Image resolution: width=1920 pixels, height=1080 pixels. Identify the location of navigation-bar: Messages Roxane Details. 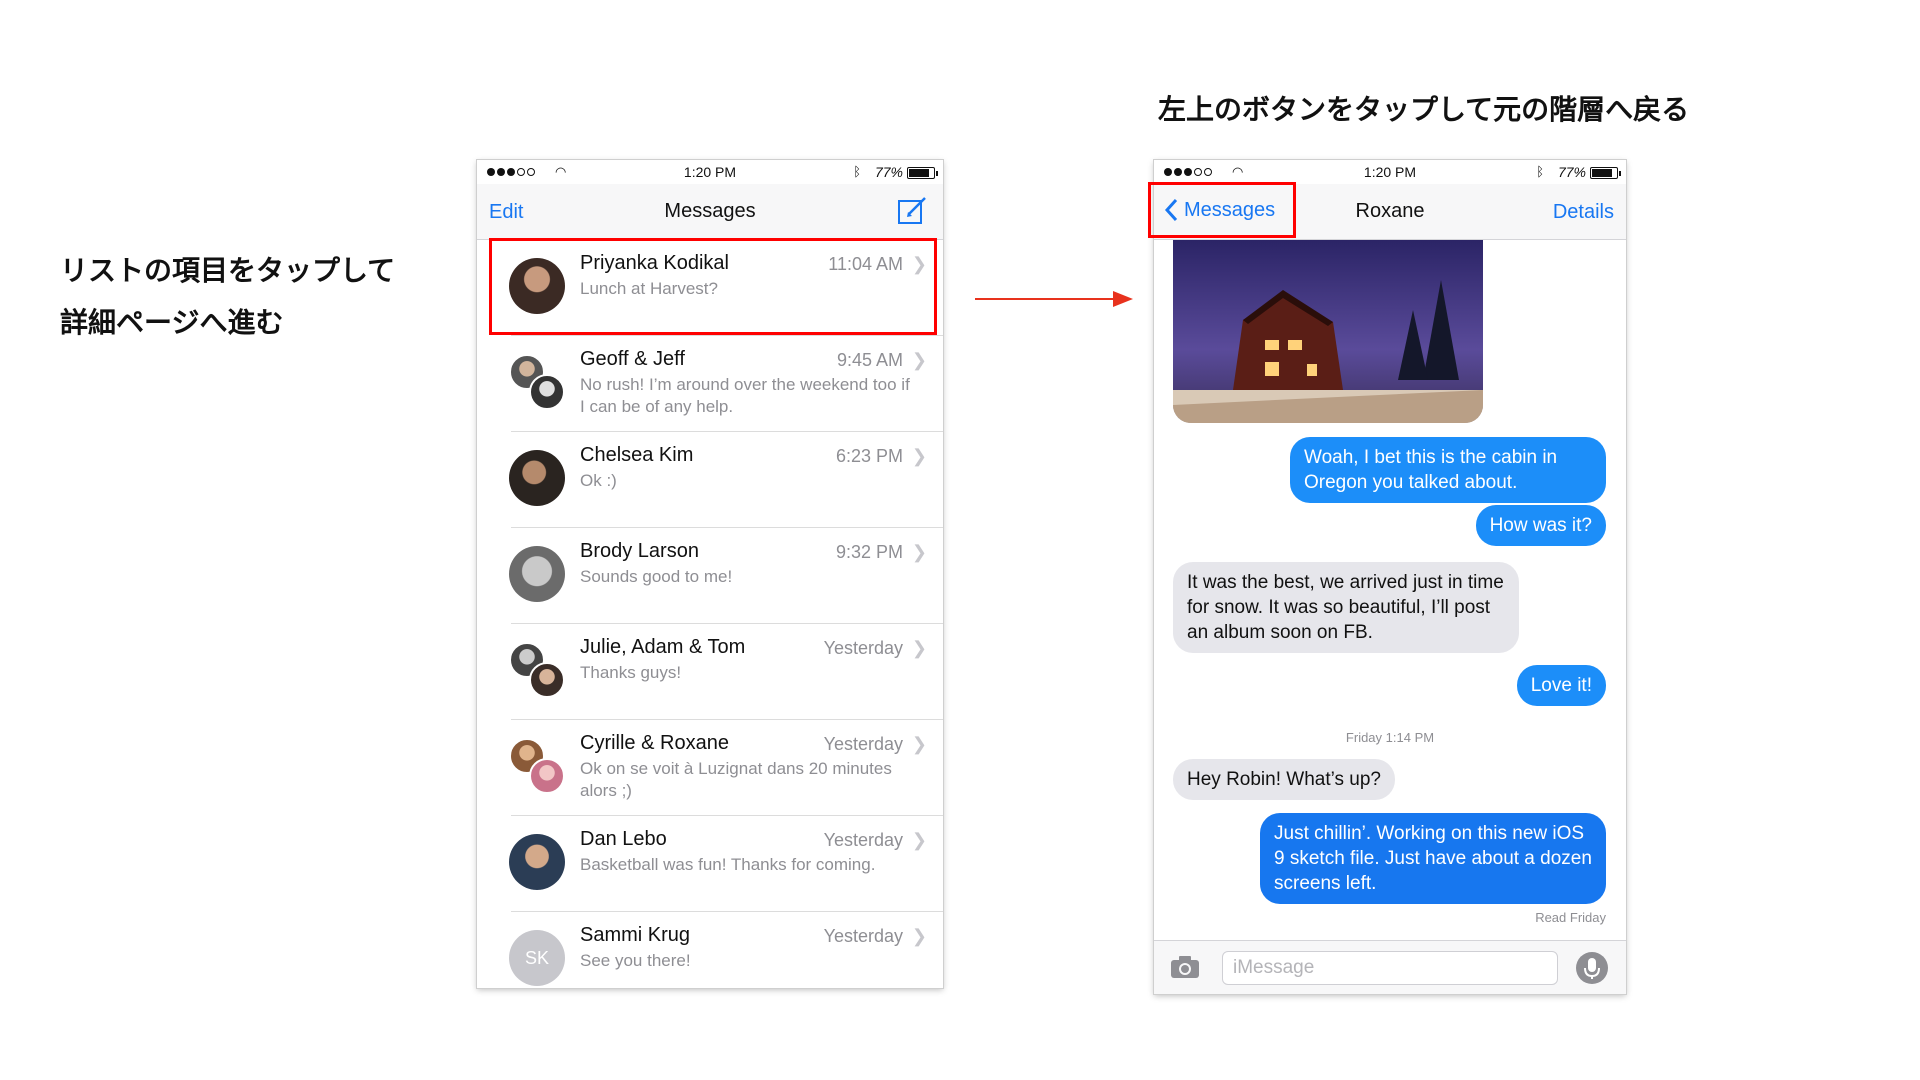
(1390, 212).